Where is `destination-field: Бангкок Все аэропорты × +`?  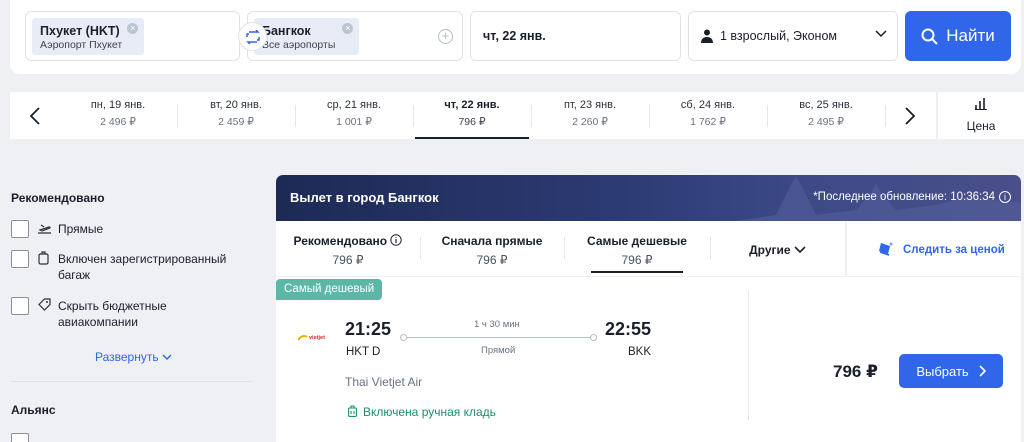
destination-field: Бангкок Все аэропорты × + is located at coordinates (355, 36).